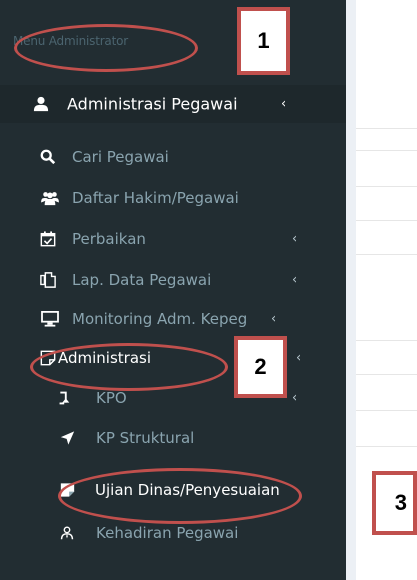 This screenshot has width=417, height=580. What do you see at coordinates (167, 533) in the screenshot?
I see `sidebar-item-label: Kehadiran Pegawai` at bounding box center [167, 533].